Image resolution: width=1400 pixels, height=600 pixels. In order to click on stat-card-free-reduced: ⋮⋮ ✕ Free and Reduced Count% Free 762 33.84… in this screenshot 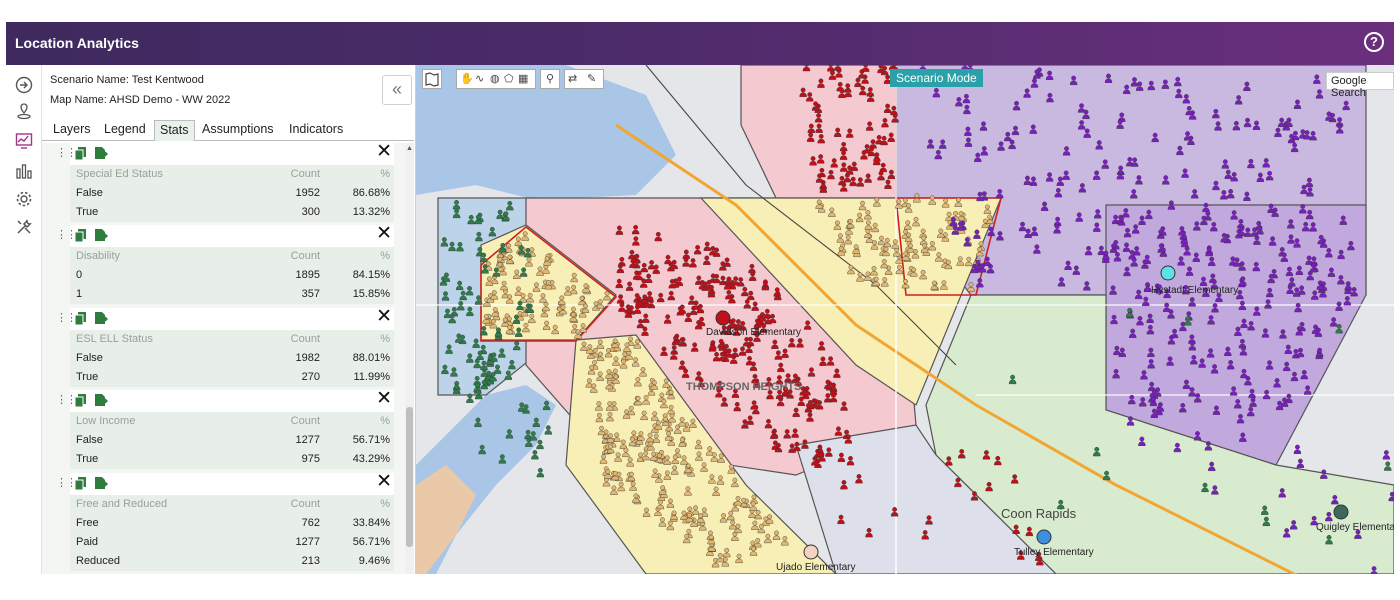, I will do `click(225, 521)`.